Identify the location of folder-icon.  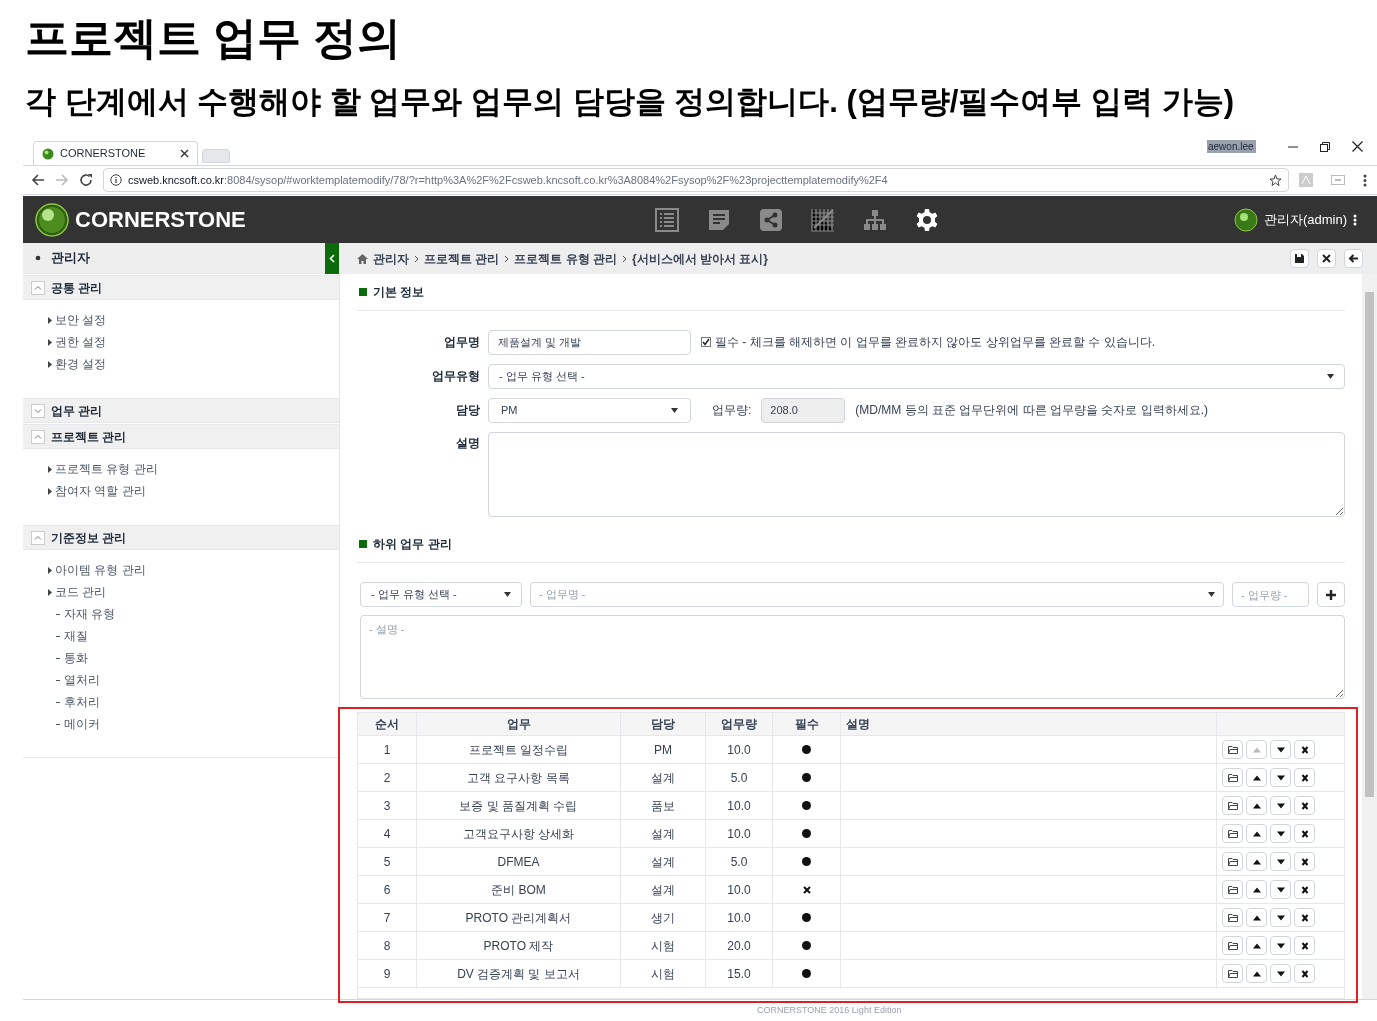
(1232, 777).